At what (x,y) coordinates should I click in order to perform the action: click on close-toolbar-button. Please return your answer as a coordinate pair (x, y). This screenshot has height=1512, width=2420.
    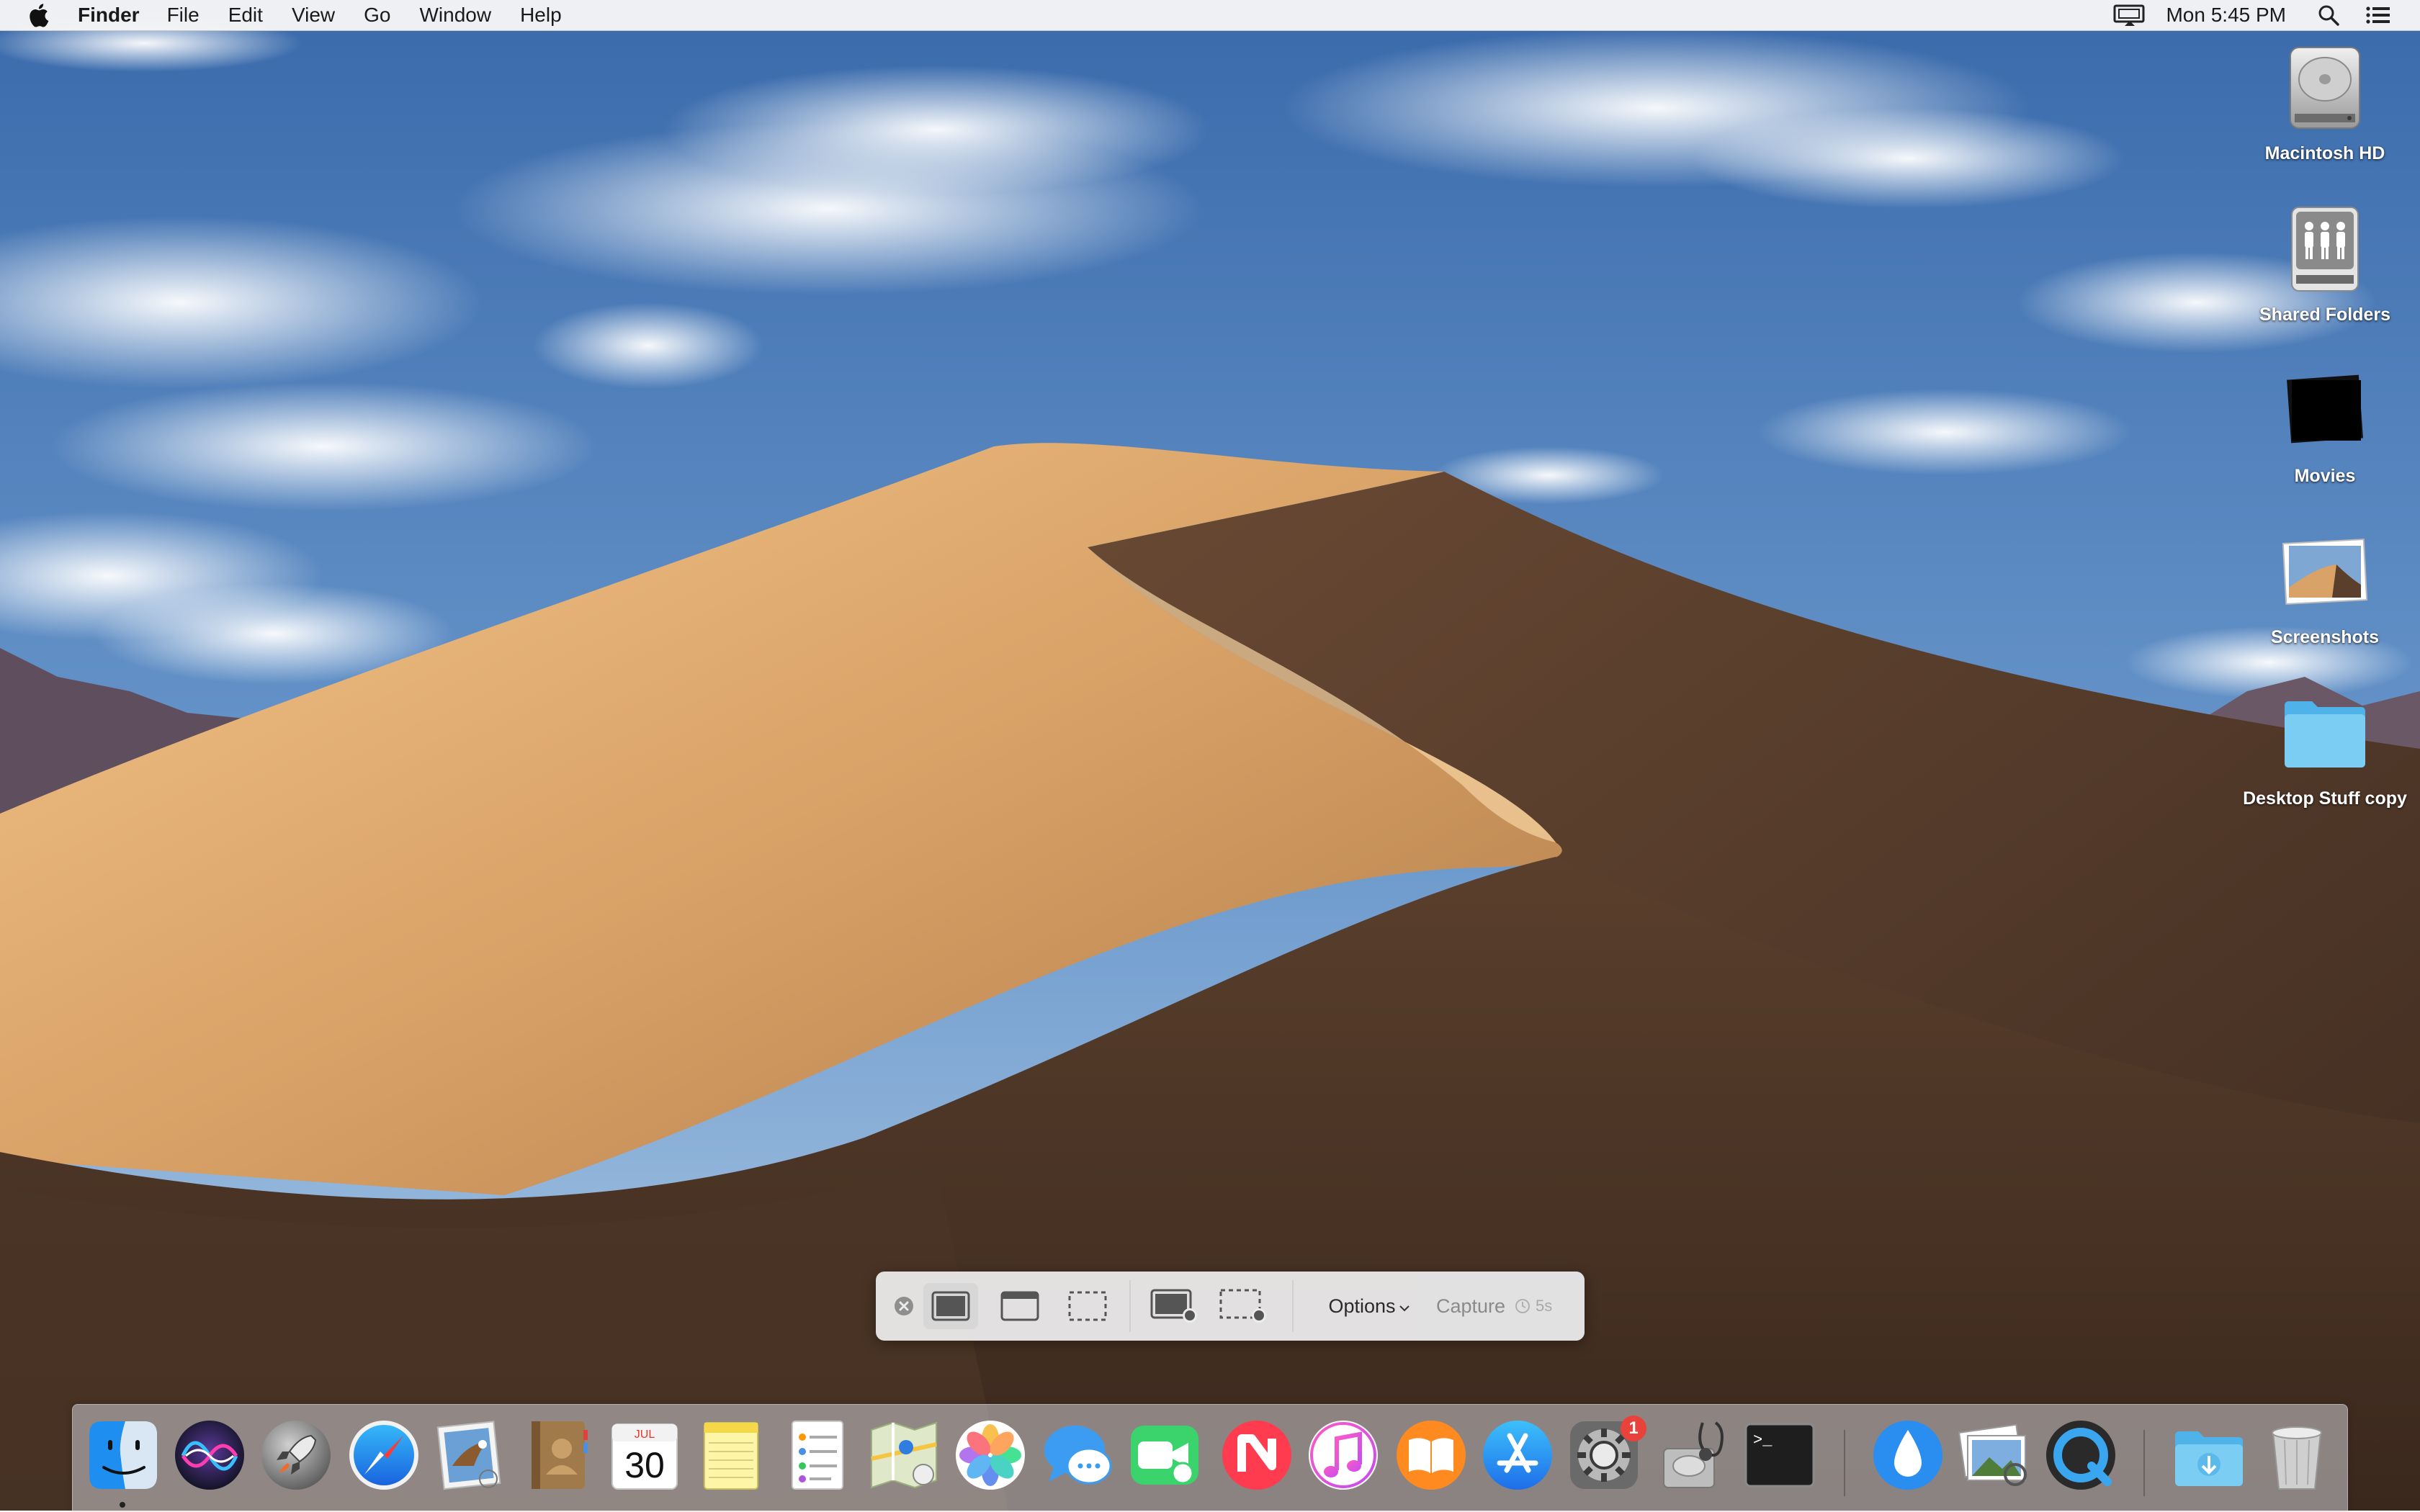
    Looking at the image, I should click on (904, 1306).